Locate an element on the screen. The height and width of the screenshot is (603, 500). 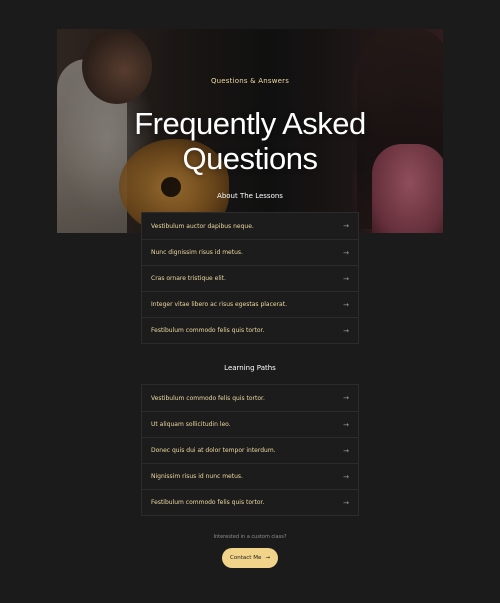
faq-item: Vestibulum auctor dapibus neque. → is located at coordinates (250, 226).